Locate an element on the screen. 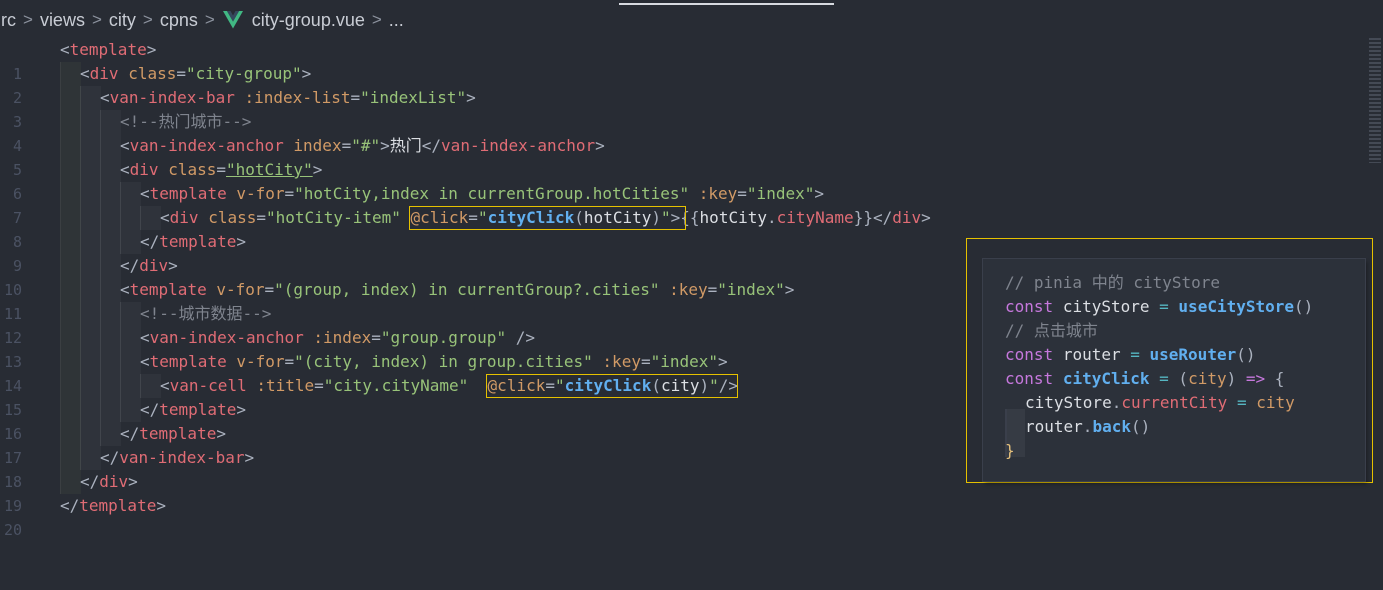 This screenshot has height=590, width=1383. code-line: 2 <div class="city-group"> is located at coordinates (691, 84).